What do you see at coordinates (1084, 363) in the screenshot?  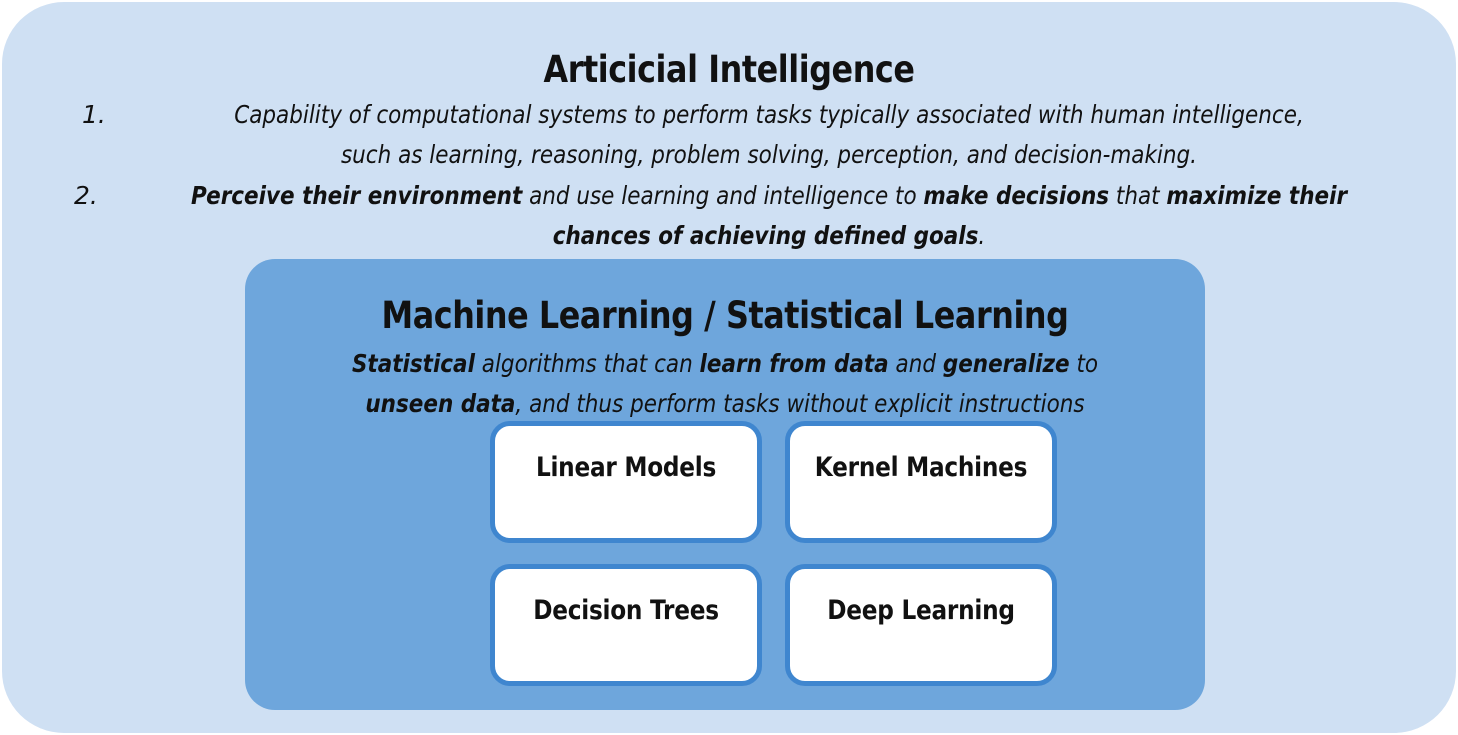 I see `ml-desc-text-3: to` at bounding box center [1084, 363].